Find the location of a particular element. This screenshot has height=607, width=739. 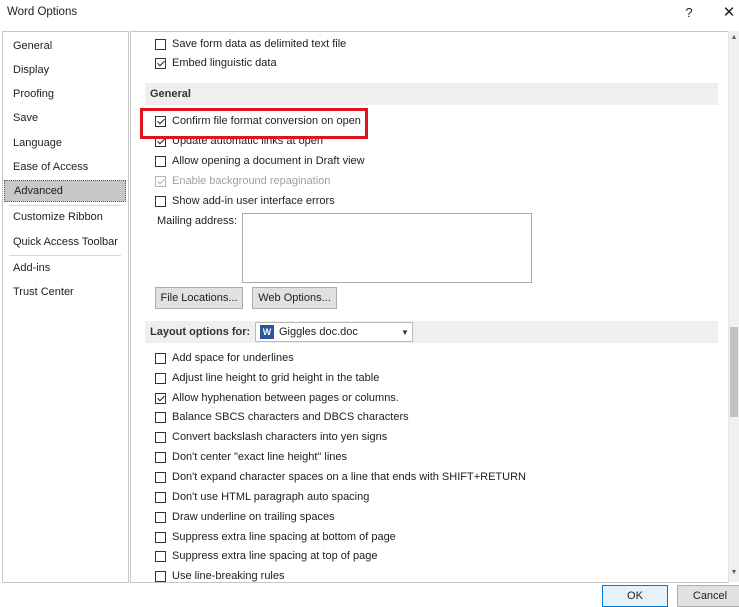

option-confirm-file-format-conversion: Confirm file format conversion on open is located at coordinates (258, 121).